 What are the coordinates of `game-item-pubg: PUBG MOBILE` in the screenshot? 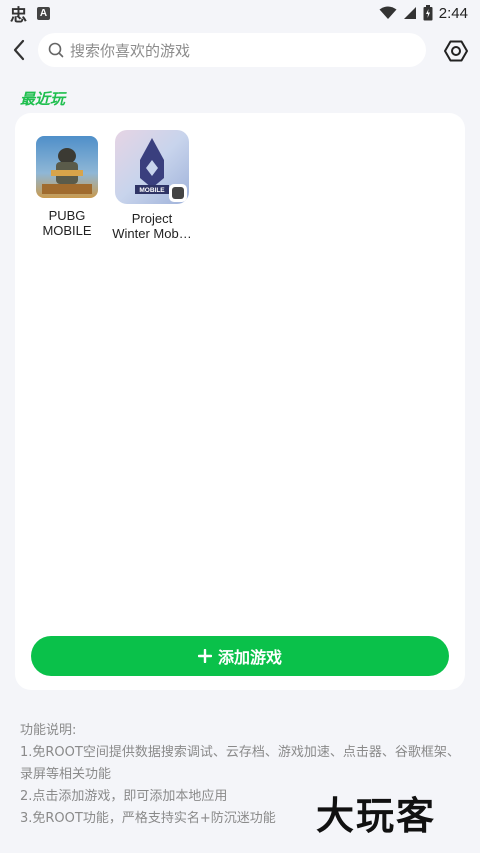 It's located at (67, 187).